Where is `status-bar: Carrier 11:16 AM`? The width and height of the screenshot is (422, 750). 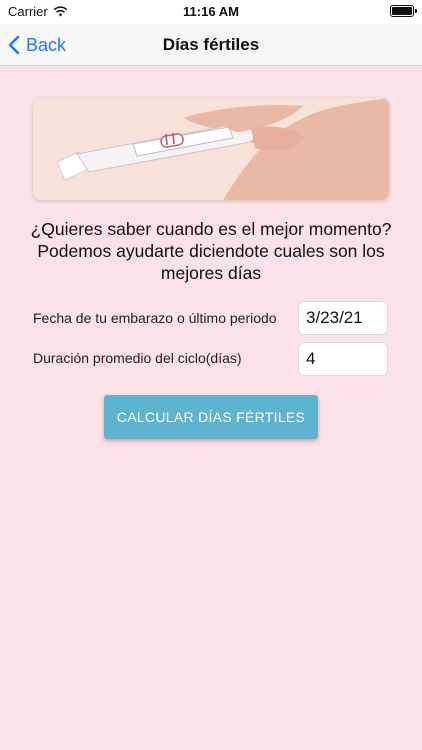 status-bar: Carrier 11:16 AM is located at coordinates (211, 12).